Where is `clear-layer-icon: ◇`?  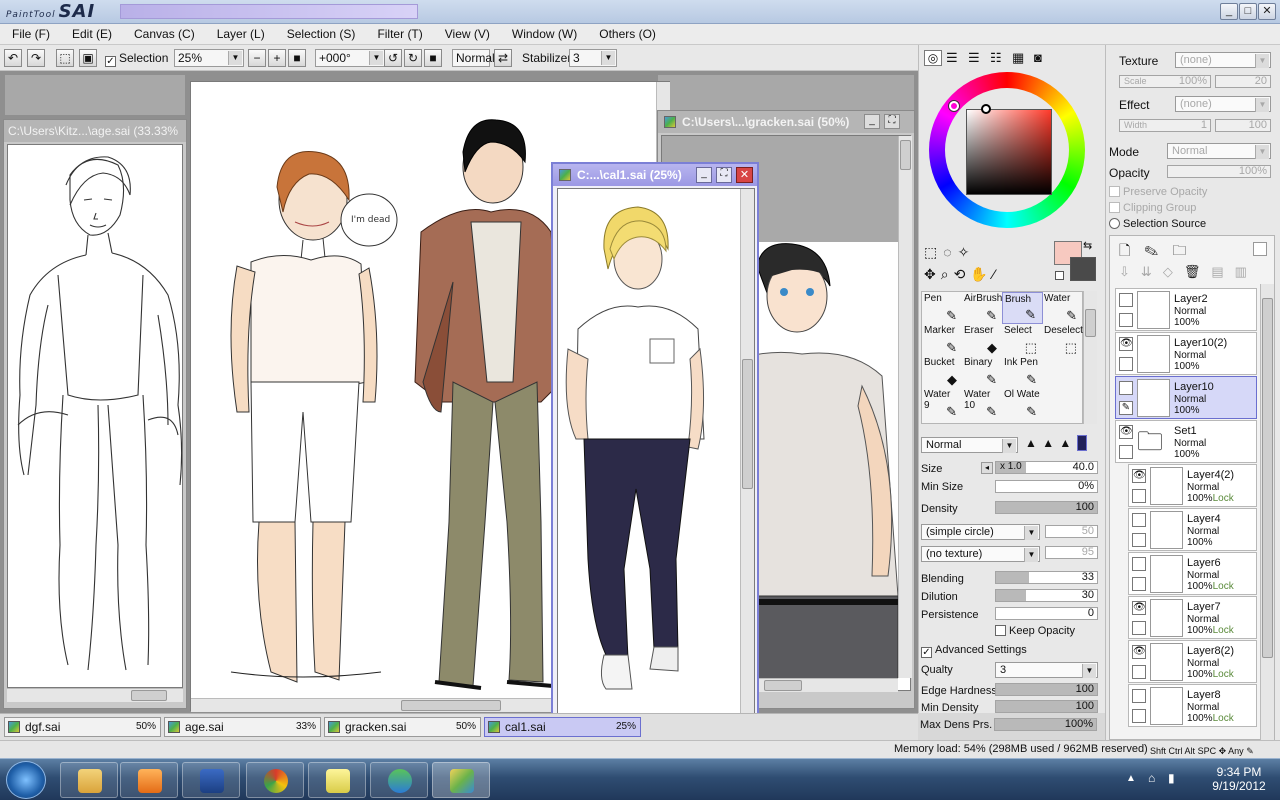 clear-layer-icon: ◇ is located at coordinates (1173, 271).